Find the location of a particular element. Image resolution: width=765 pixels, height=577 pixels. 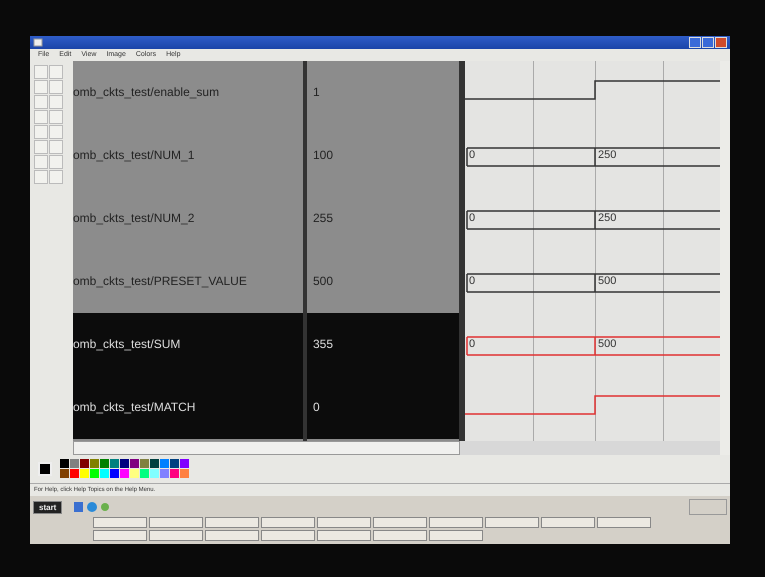

close-button is located at coordinates (721, 42).